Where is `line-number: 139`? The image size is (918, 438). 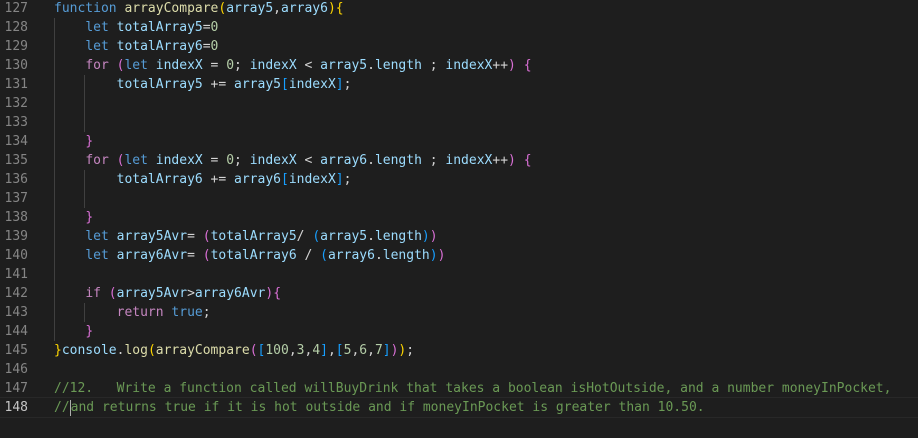
line-number: 139 is located at coordinates (16, 236).